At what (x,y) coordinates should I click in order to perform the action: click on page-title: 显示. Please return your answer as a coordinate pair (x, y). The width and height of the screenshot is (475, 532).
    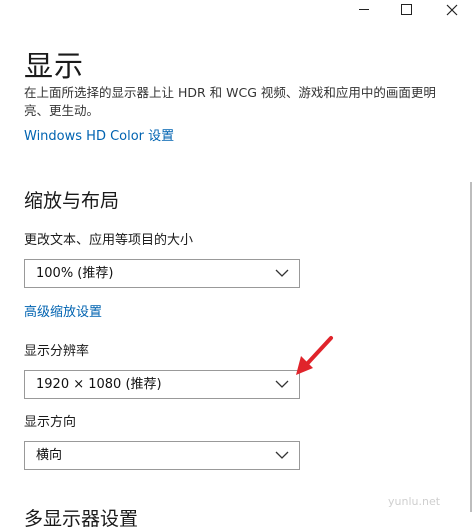
    Looking at the image, I should click on (54, 66).